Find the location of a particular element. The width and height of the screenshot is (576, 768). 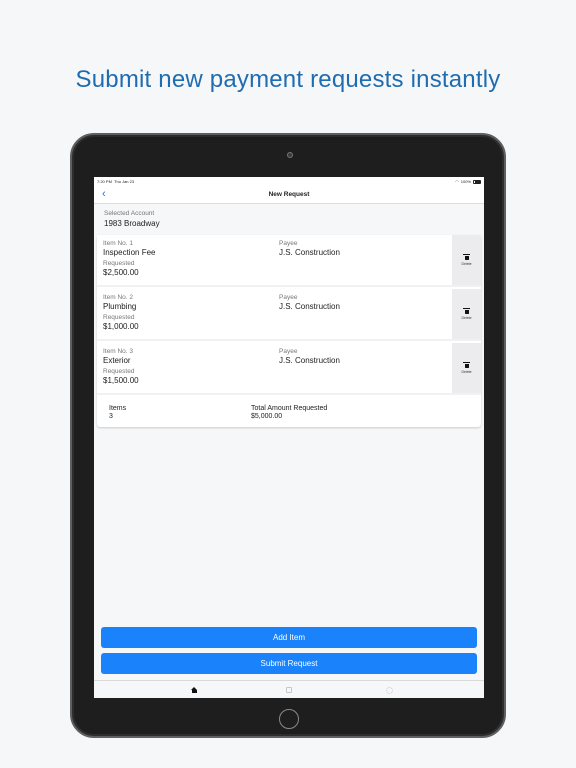

navigation-bar: ‹ New Request is located at coordinates (289, 195).